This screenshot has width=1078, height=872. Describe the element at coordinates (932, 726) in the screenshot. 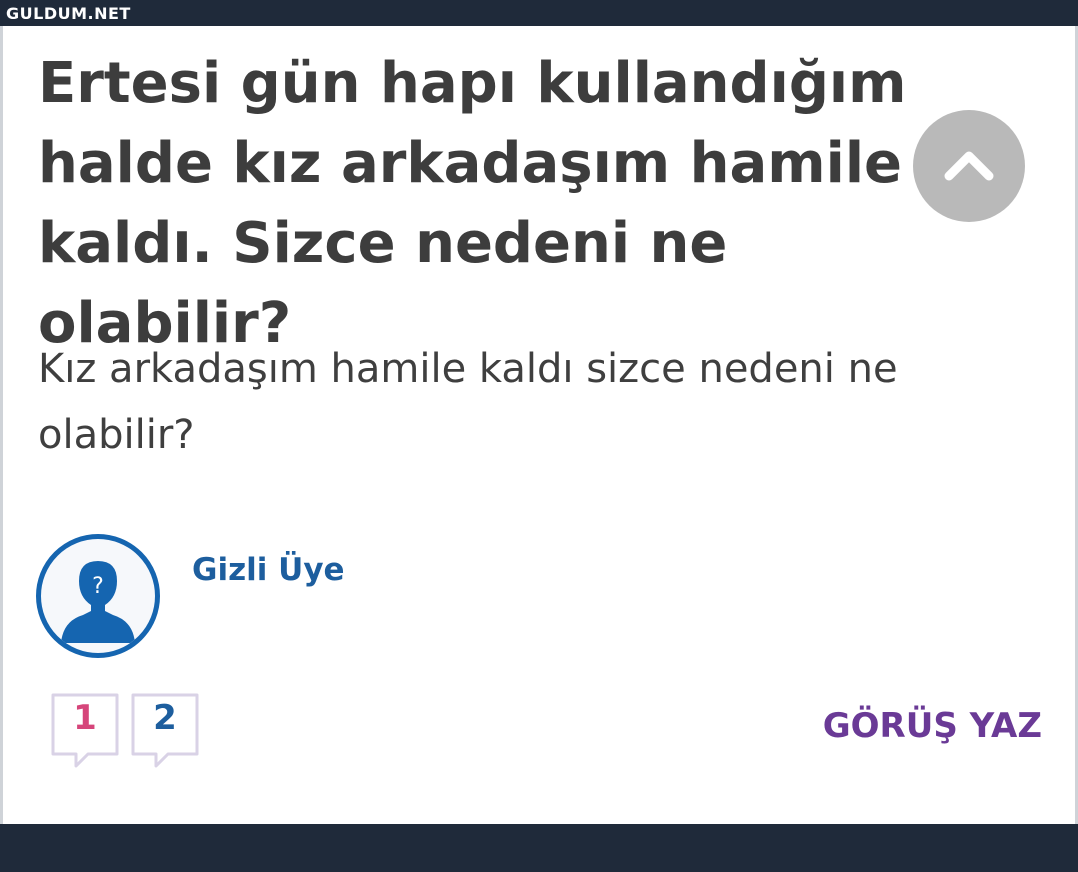

I see `write-opinion-button: GÖRÜŞ YAZ` at that location.